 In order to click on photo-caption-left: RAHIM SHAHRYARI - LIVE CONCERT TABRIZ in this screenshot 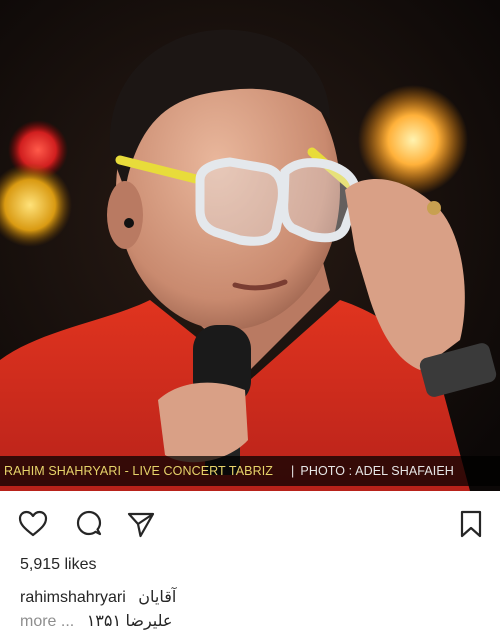, I will do `click(139, 471)`.